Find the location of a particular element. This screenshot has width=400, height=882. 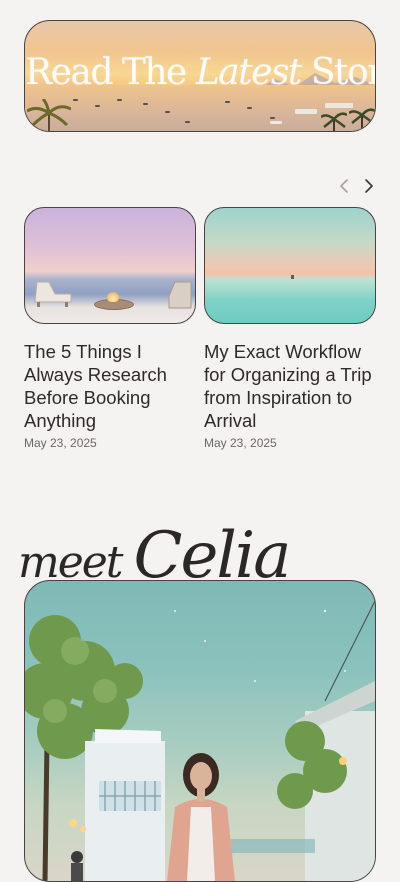

meet-heading-text: meet Celia is located at coordinates (154, 556).